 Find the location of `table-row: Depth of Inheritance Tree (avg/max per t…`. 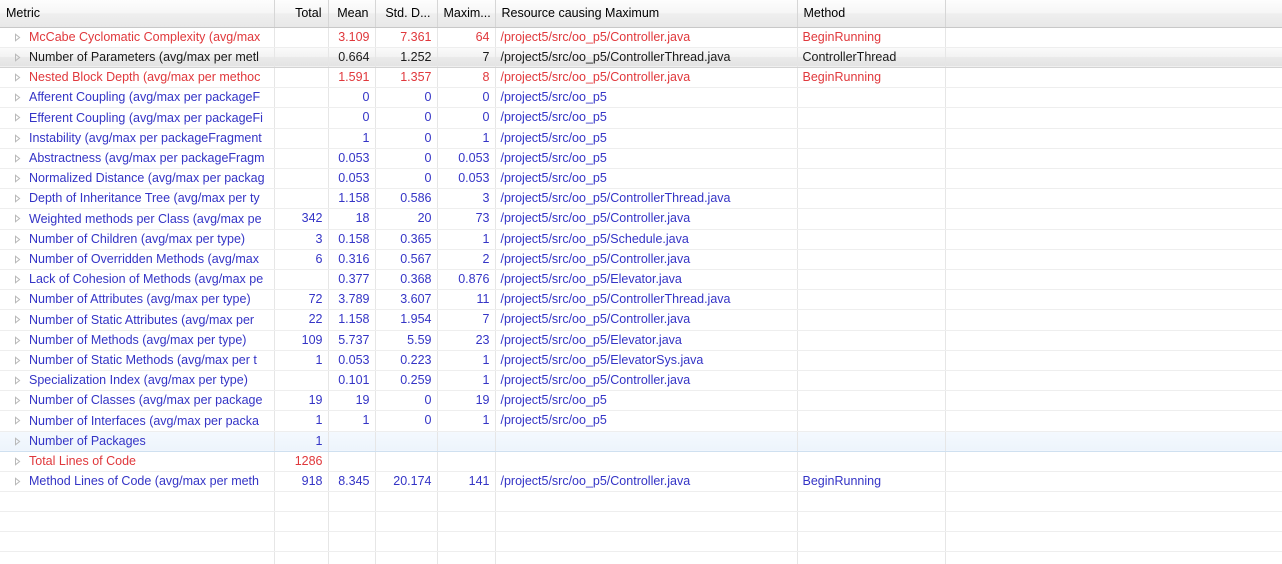

table-row: Depth of Inheritance Tree (avg/max per t… is located at coordinates (641, 199).